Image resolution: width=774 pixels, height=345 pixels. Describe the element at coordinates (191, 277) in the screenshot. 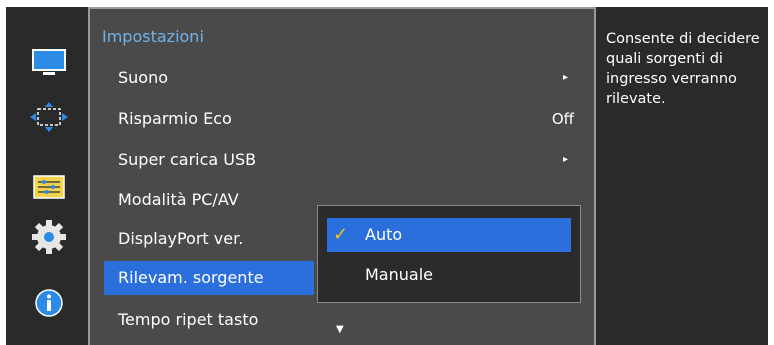

I see `menu-item-label: Rilevam. sorgente` at that location.